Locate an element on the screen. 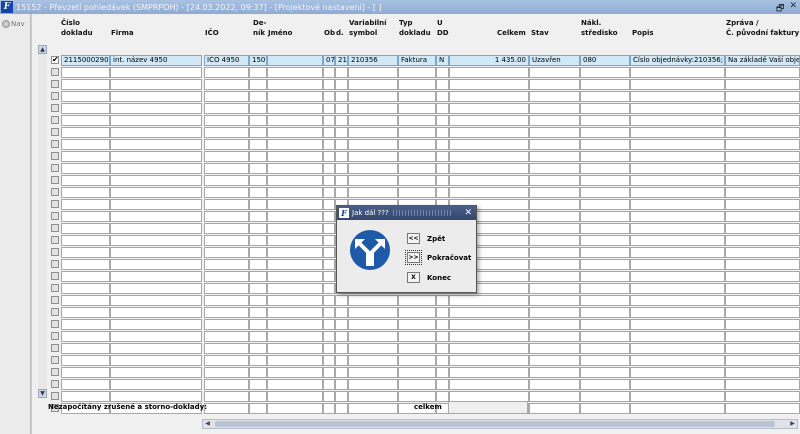 The width and height of the screenshot is (800, 434). cell-stav: Uzavřen is located at coordinates (554, 60).